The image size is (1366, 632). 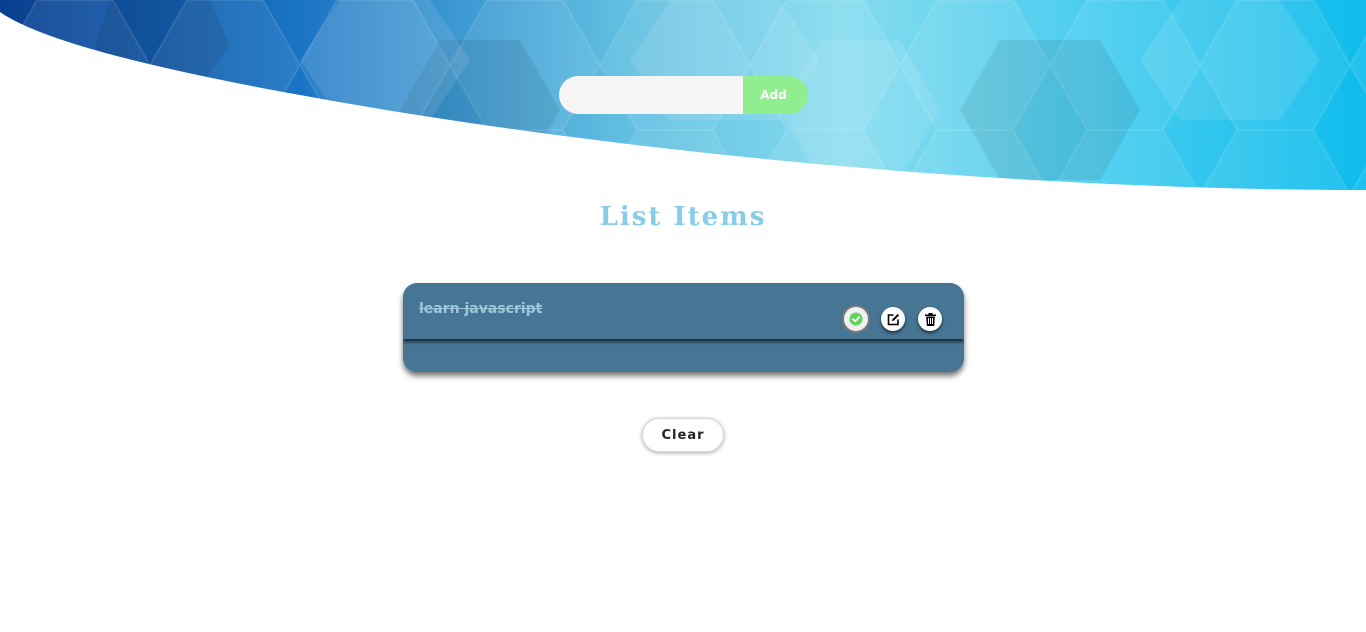 I want to click on delete-button, so click(x=930, y=319).